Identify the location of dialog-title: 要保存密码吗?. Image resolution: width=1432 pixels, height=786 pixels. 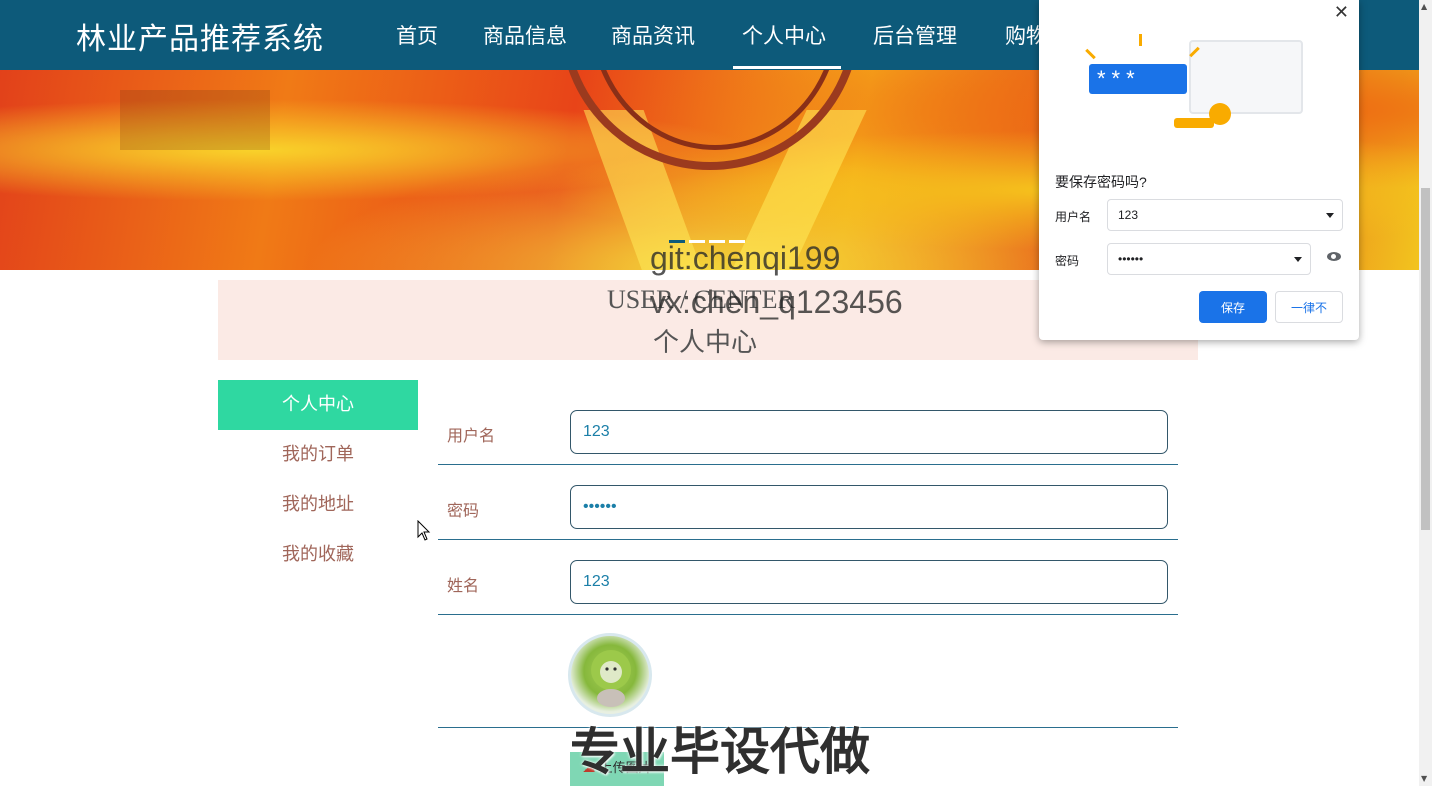
(1101, 182).